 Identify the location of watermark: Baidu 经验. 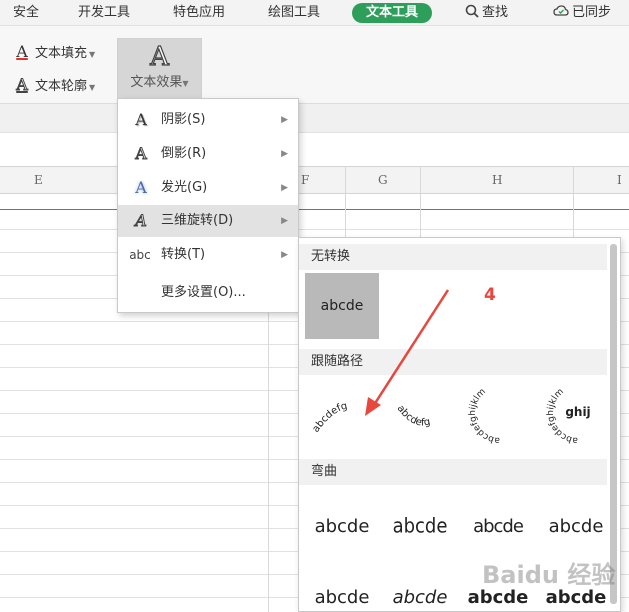
(549, 575).